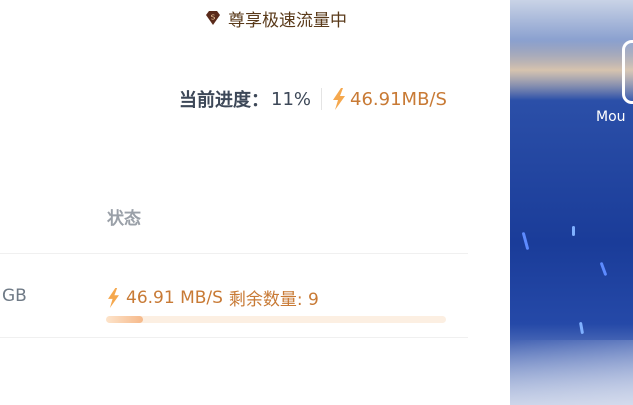  Describe the element at coordinates (124, 219) in the screenshot. I see `status-column-header: 状态` at that location.